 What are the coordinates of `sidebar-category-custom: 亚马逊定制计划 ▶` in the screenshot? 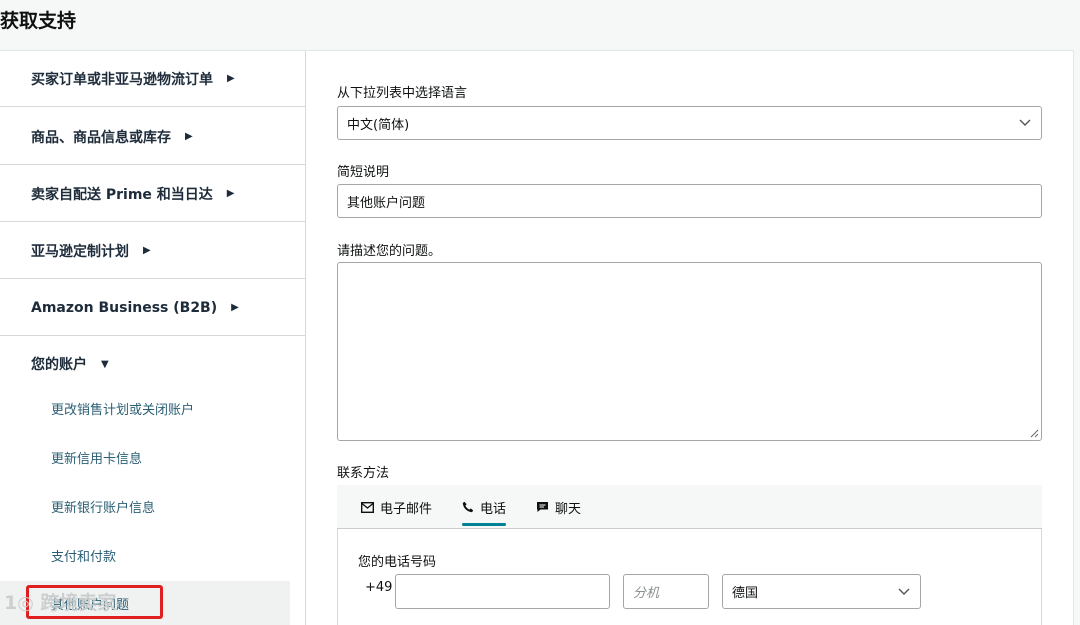 It's located at (152, 251).